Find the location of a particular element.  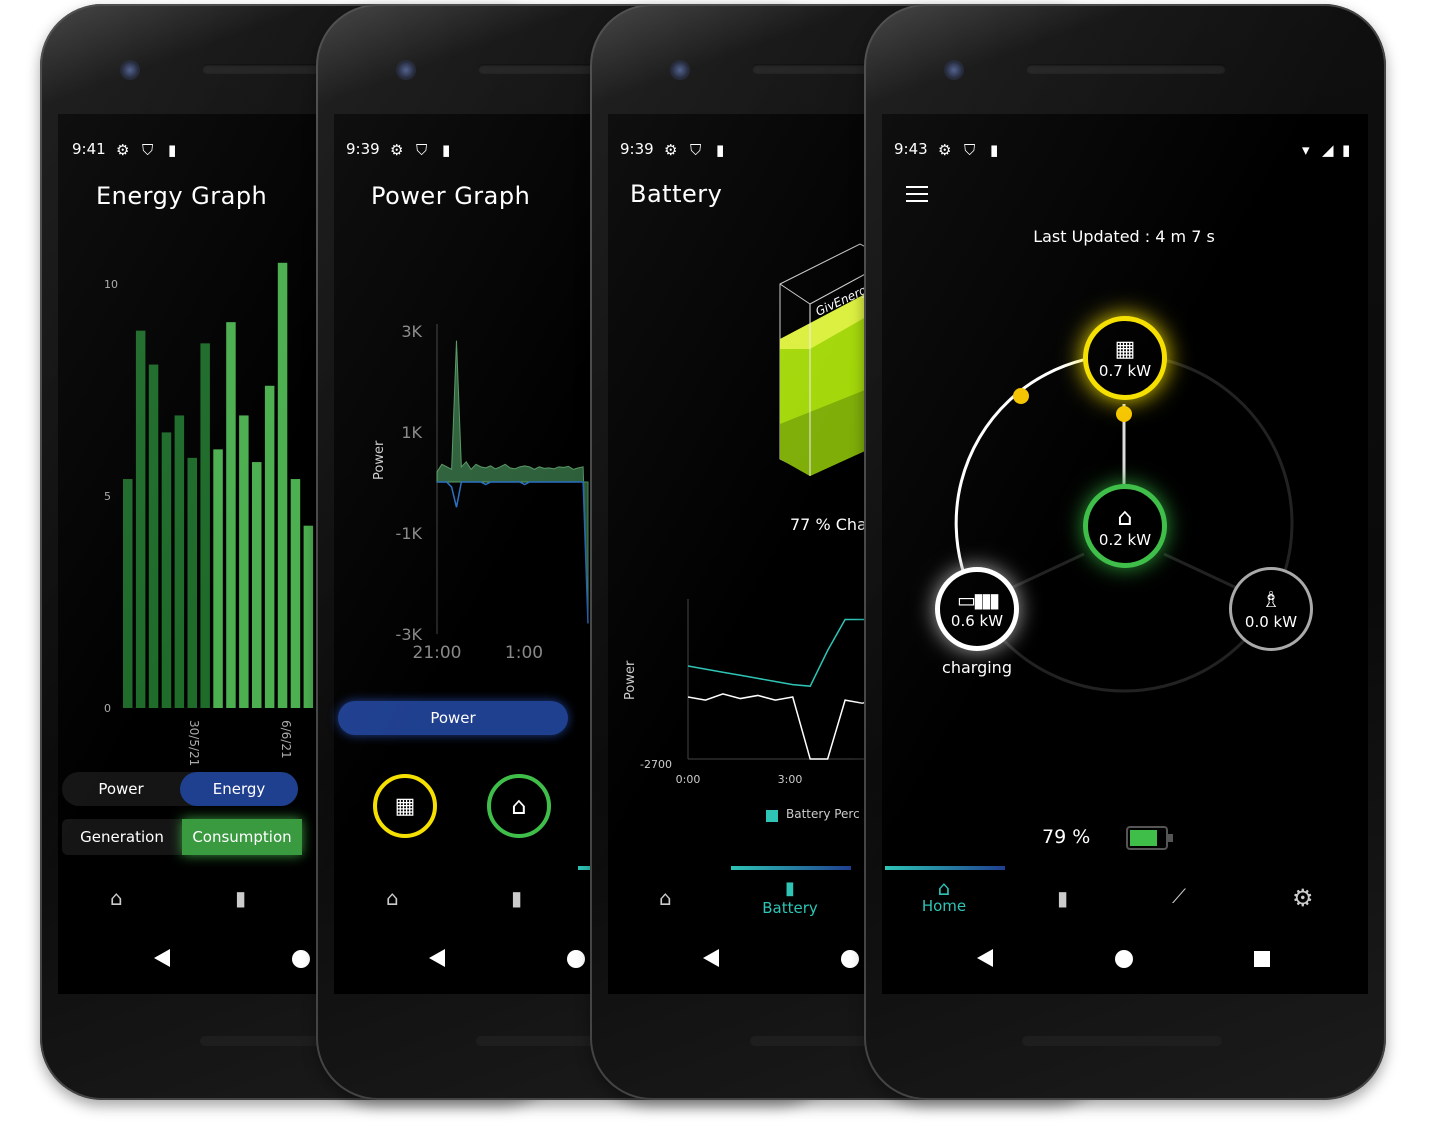

home-button-circle: ⌂ is located at coordinates (519, 806).